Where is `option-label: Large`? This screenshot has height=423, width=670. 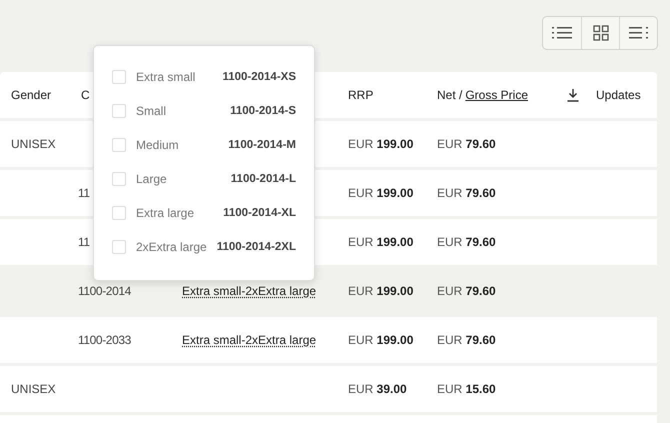 option-label: Large is located at coordinates (152, 179).